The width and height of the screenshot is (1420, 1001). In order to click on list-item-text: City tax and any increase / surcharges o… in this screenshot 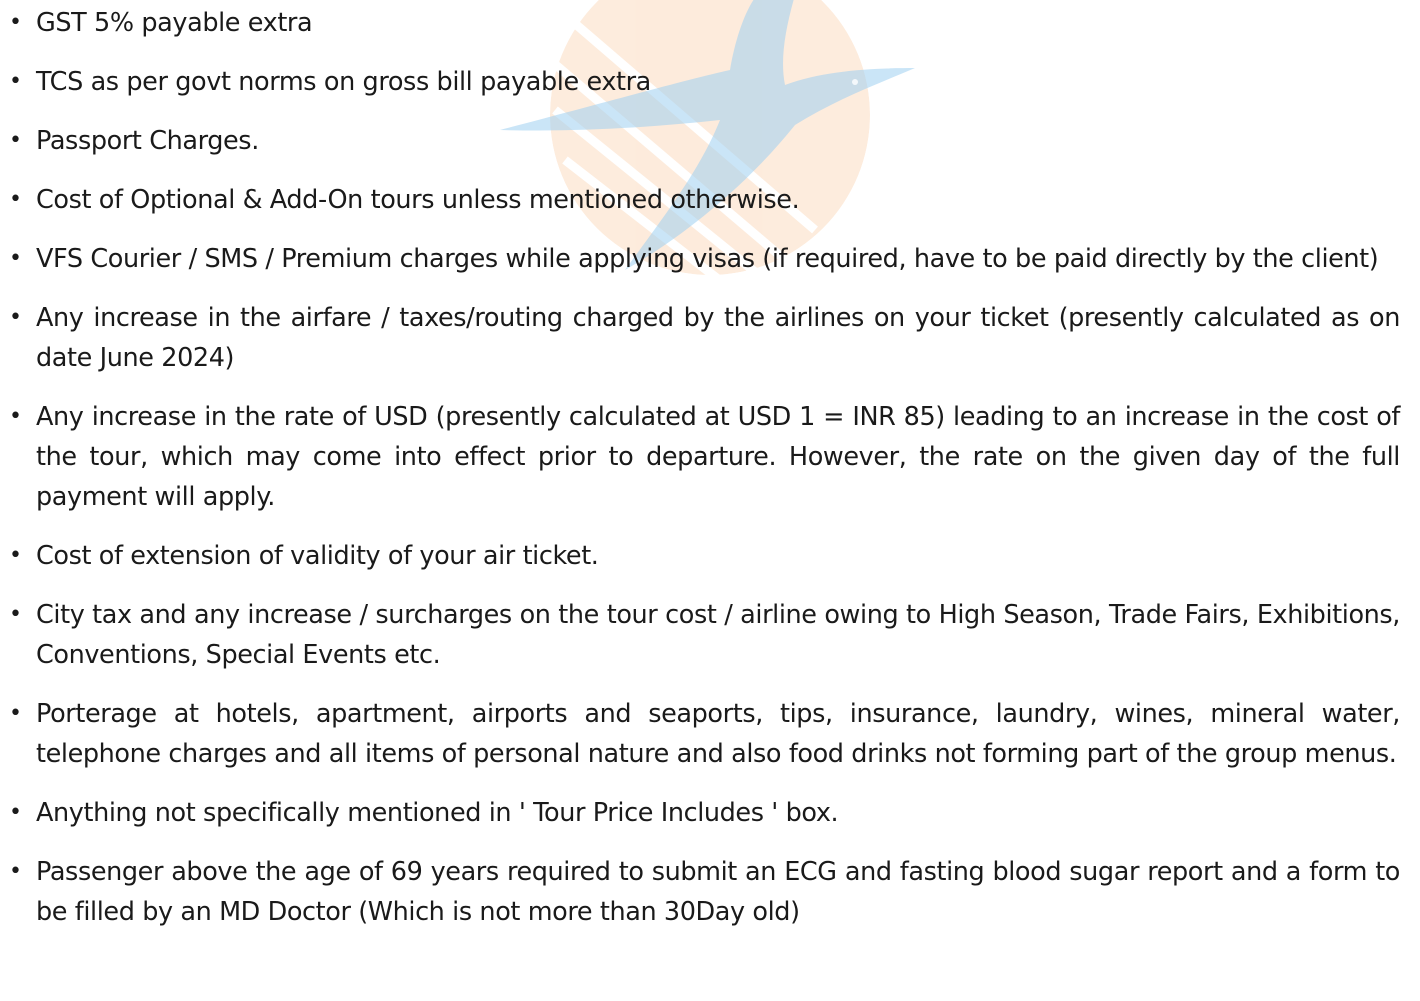, I will do `click(718, 635)`.